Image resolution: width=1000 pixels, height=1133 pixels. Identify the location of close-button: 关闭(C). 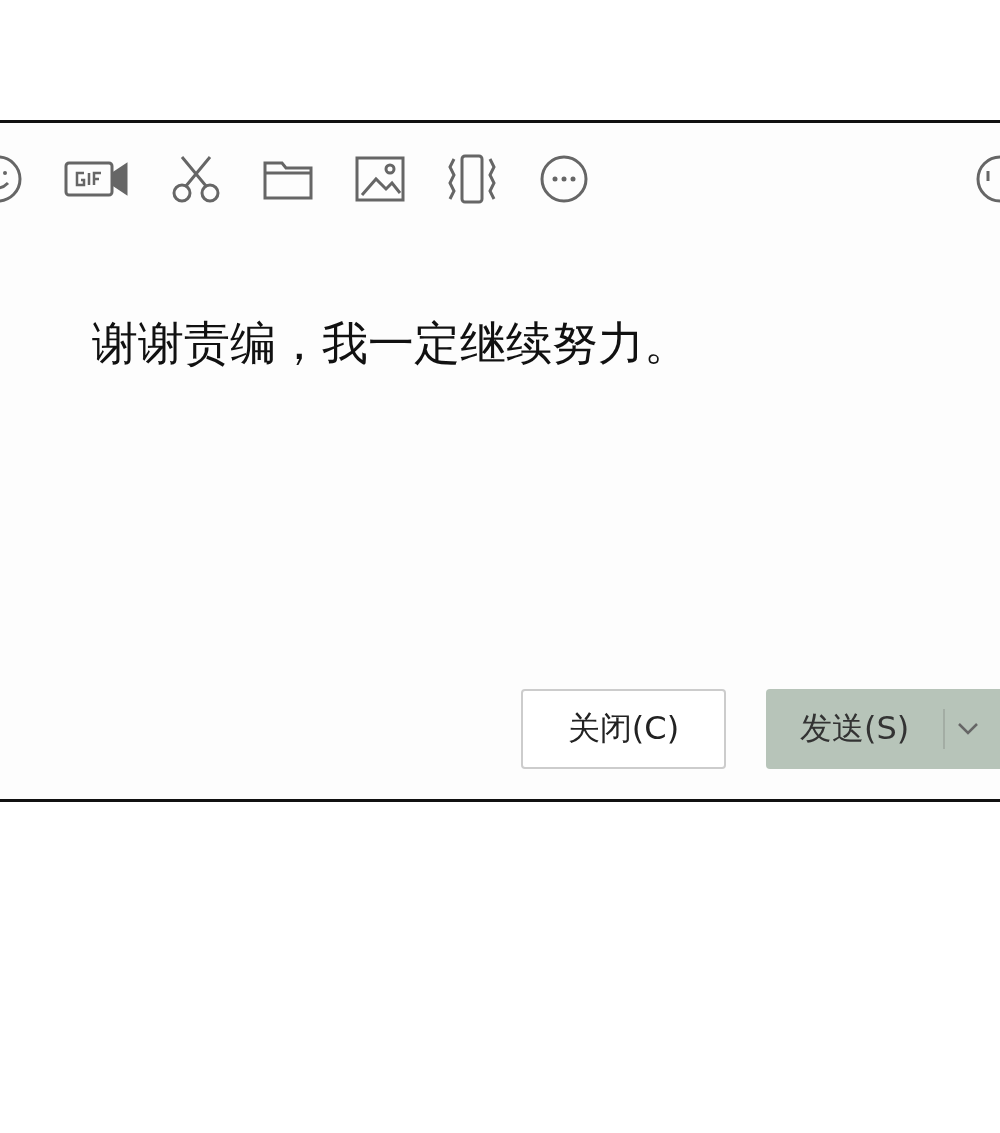
(623, 729).